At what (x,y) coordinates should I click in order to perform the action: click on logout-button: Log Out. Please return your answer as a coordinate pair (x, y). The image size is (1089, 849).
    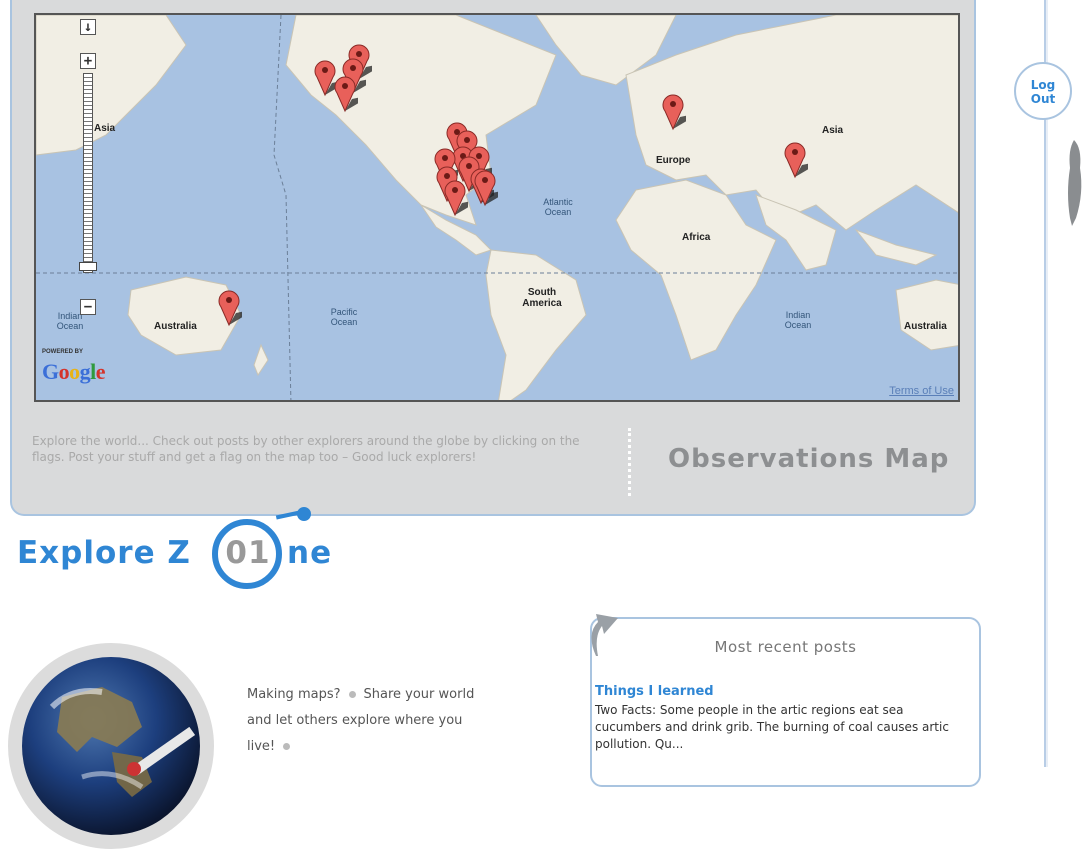
    Looking at the image, I should click on (1043, 91).